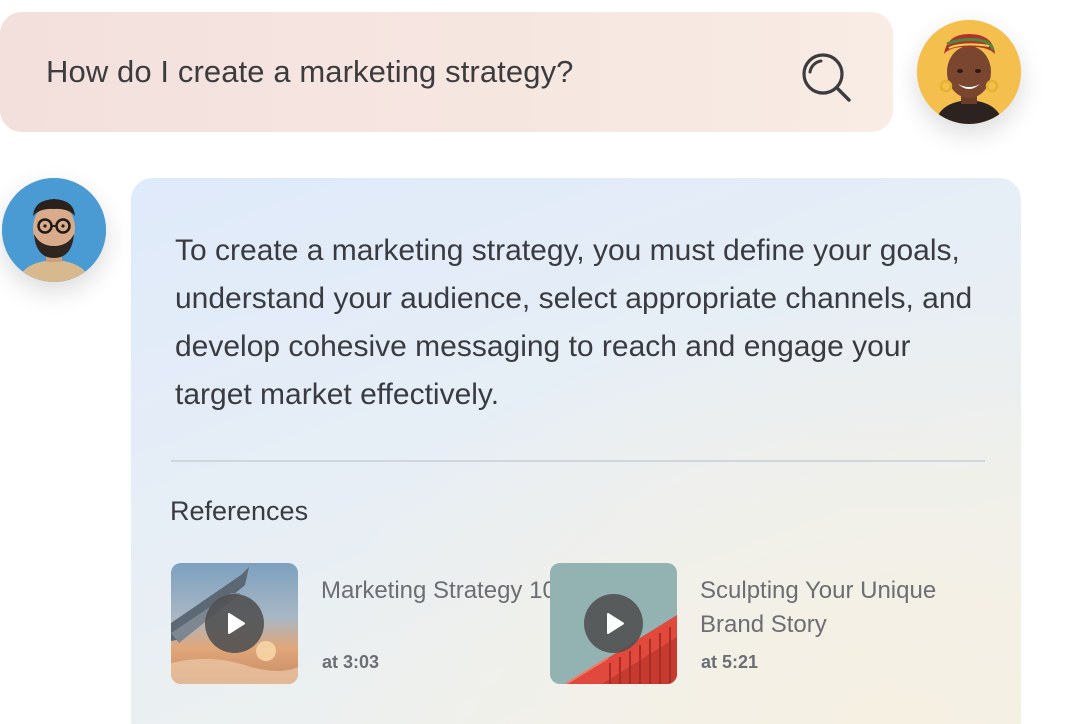 This screenshot has height=724, width=1085. What do you see at coordinates (578, 461) in the screenshot?
I see `divider` at bounding box center [578, 461].